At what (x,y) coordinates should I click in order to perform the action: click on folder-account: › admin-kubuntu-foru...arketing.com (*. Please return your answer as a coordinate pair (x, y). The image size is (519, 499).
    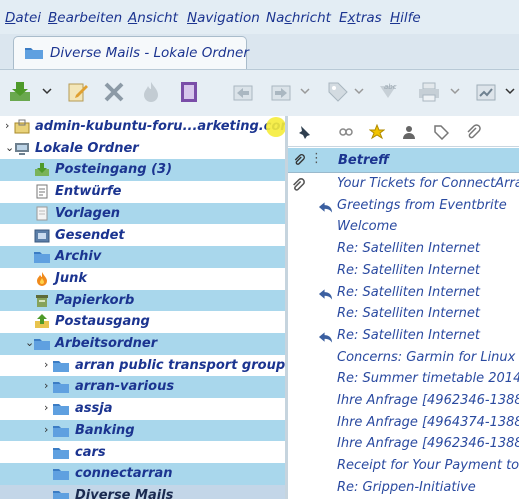
    Looking at the image, I should click on (142, 127).